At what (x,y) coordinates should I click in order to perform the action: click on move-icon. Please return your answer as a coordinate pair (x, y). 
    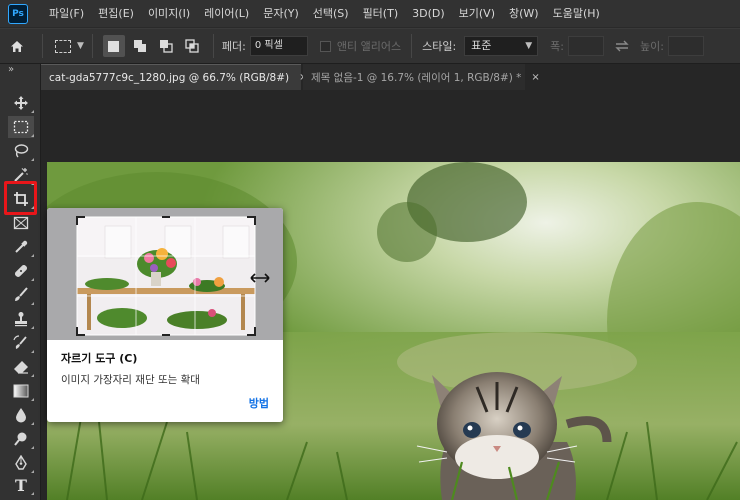
    Looking at the image, I should click on (21, 103).